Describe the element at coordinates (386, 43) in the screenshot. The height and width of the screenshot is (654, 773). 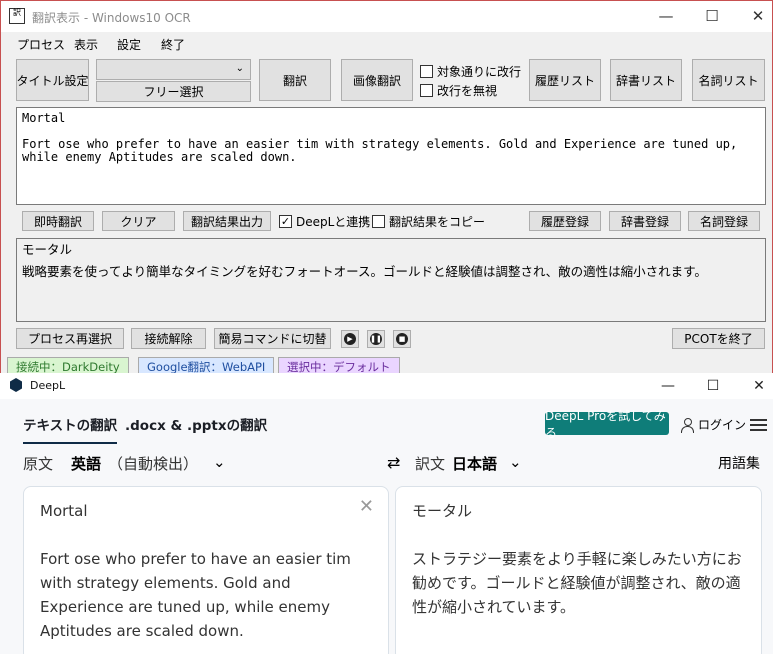
I see `menu-bar: プロセス 表示 設定 終了` at that location.